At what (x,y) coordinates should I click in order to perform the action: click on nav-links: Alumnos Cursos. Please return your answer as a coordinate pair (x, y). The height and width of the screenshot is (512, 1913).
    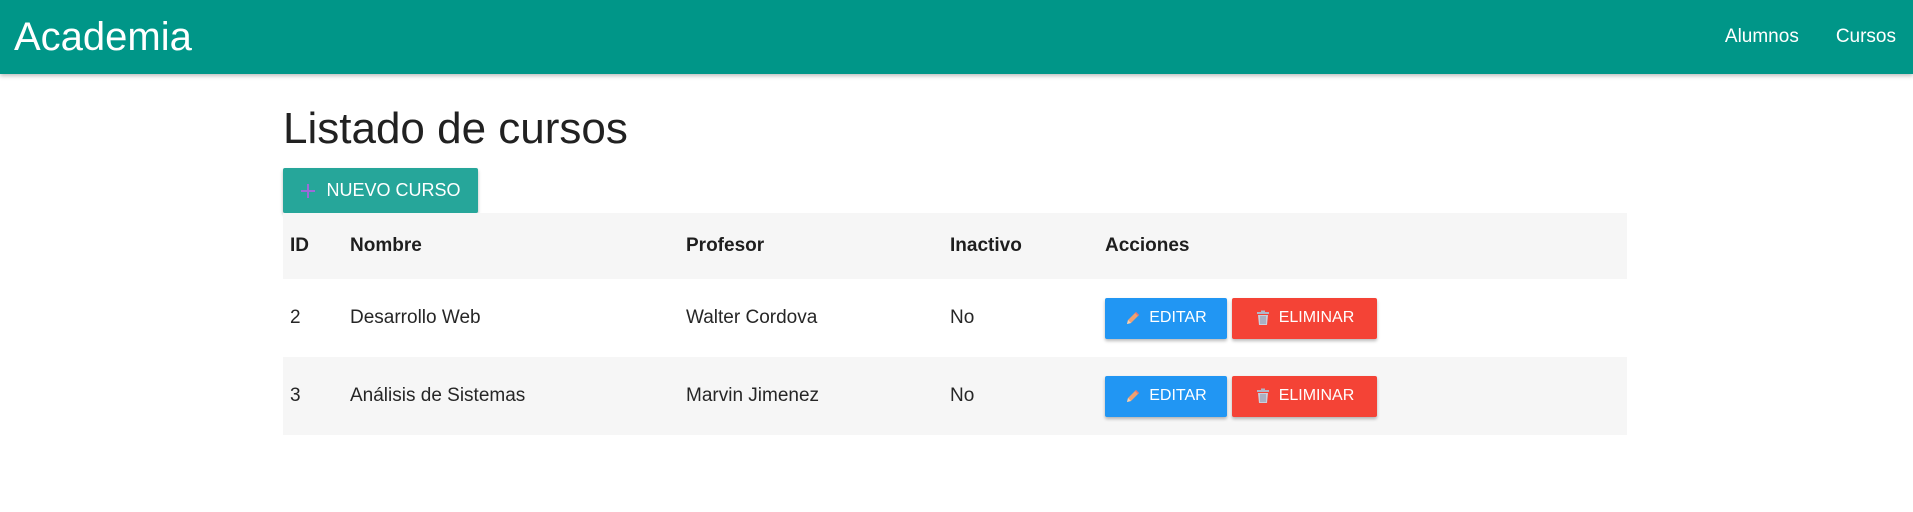
    Looking at the image, I should click on (1792, 37).